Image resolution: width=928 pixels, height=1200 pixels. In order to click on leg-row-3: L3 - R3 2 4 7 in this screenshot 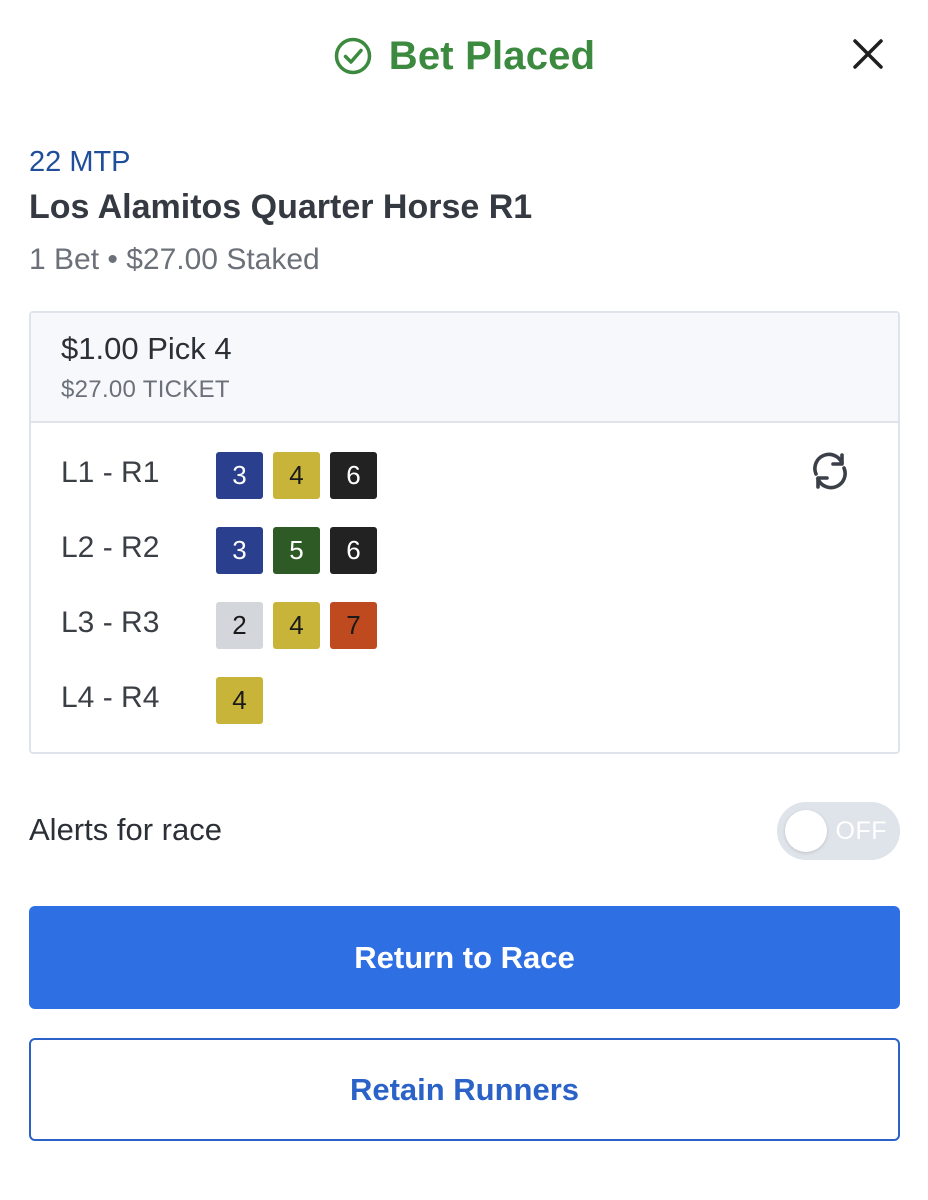, I will do `click(464, 626)`.